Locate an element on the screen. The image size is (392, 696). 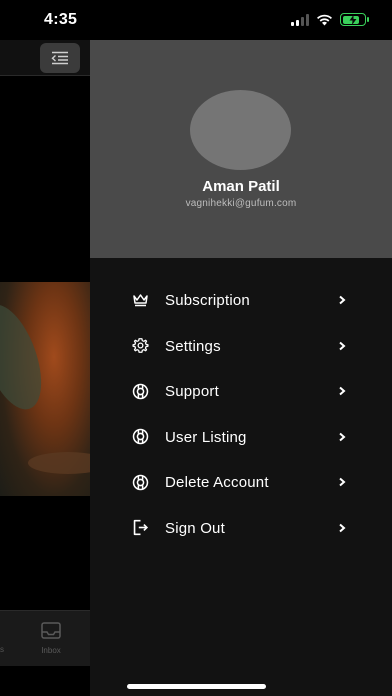
cellular-signal-icon is located at coordinates (300, 19).